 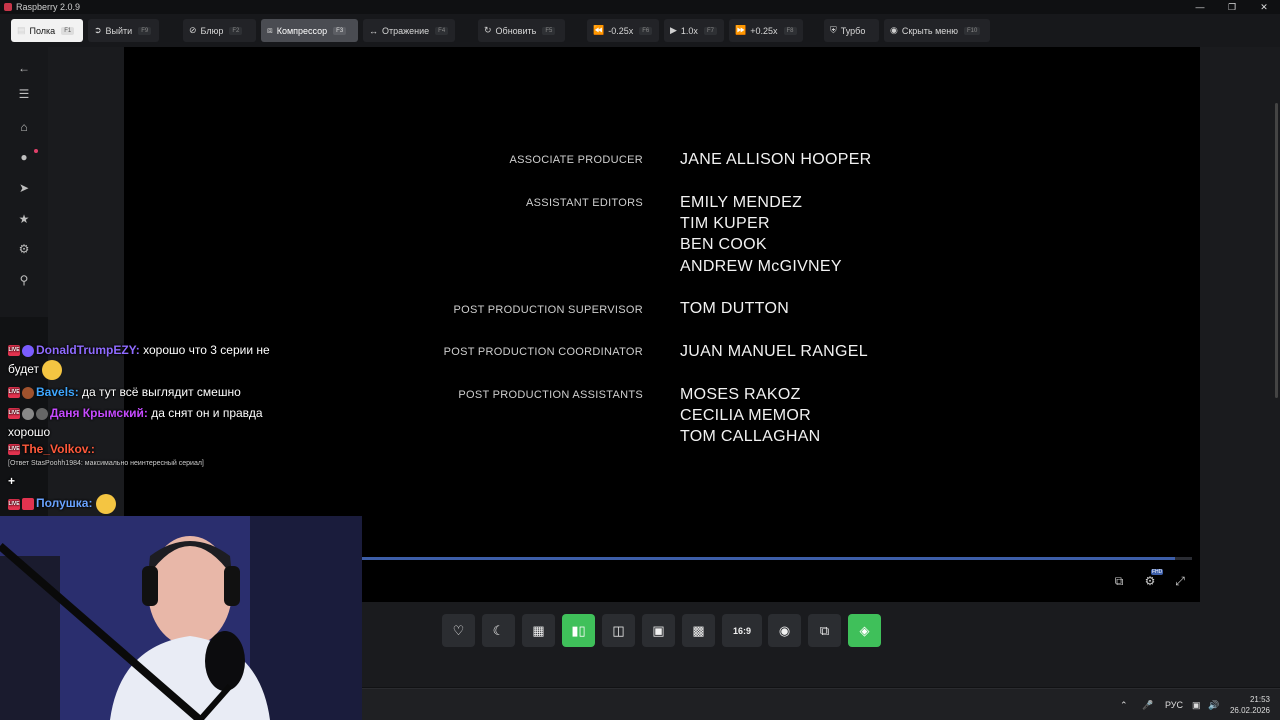 I want to click on picture-in-picture-icon: ⧉, so click(x=1119, y=581).